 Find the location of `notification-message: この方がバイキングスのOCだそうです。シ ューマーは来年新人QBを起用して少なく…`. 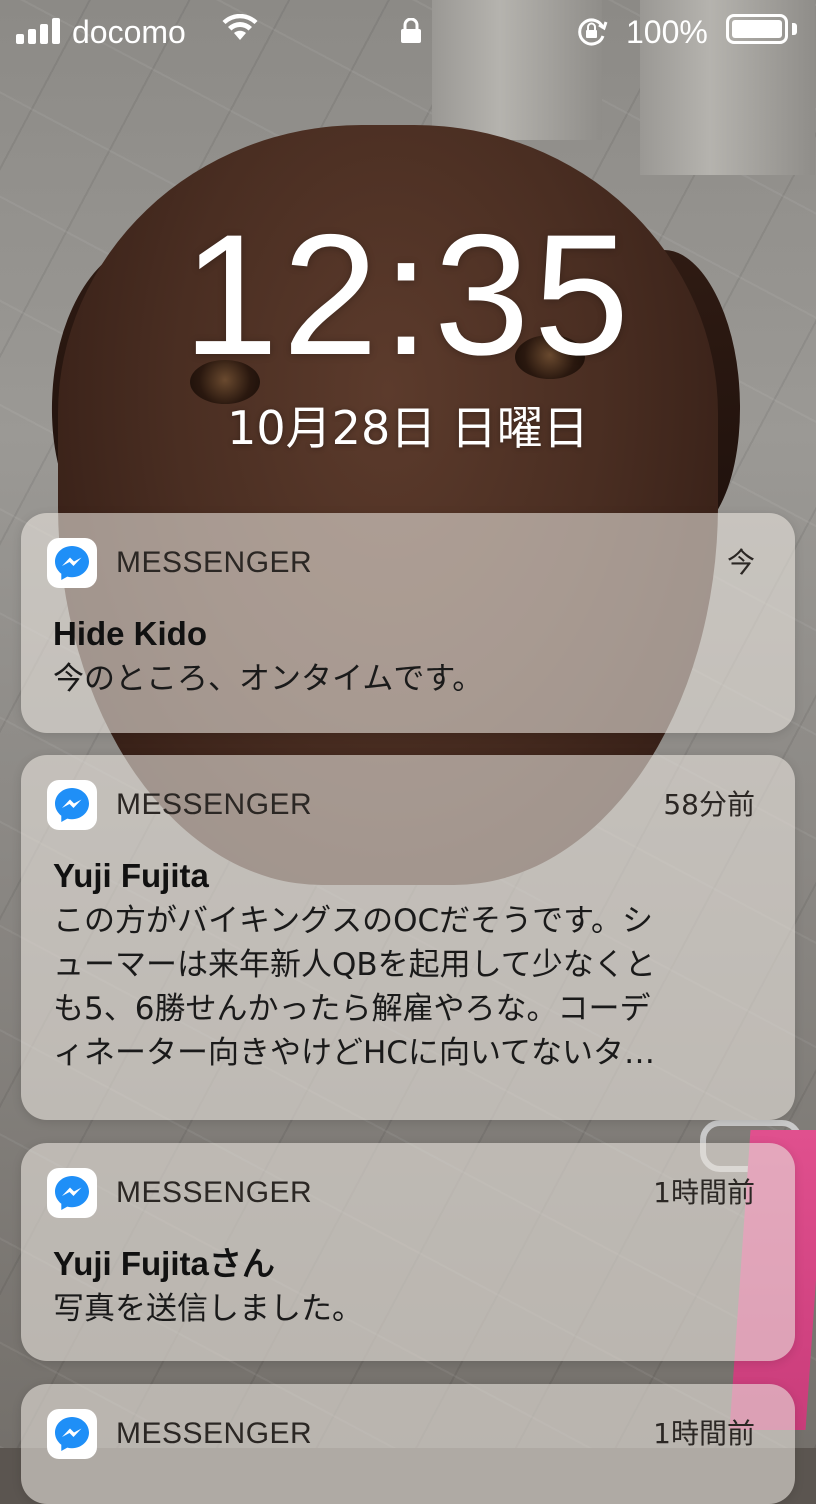

notification-message: この方がバイキングスのOCだそうです。シ ューマーは来年新人QBを起用して少なく… is located at coordinates (354, 987).